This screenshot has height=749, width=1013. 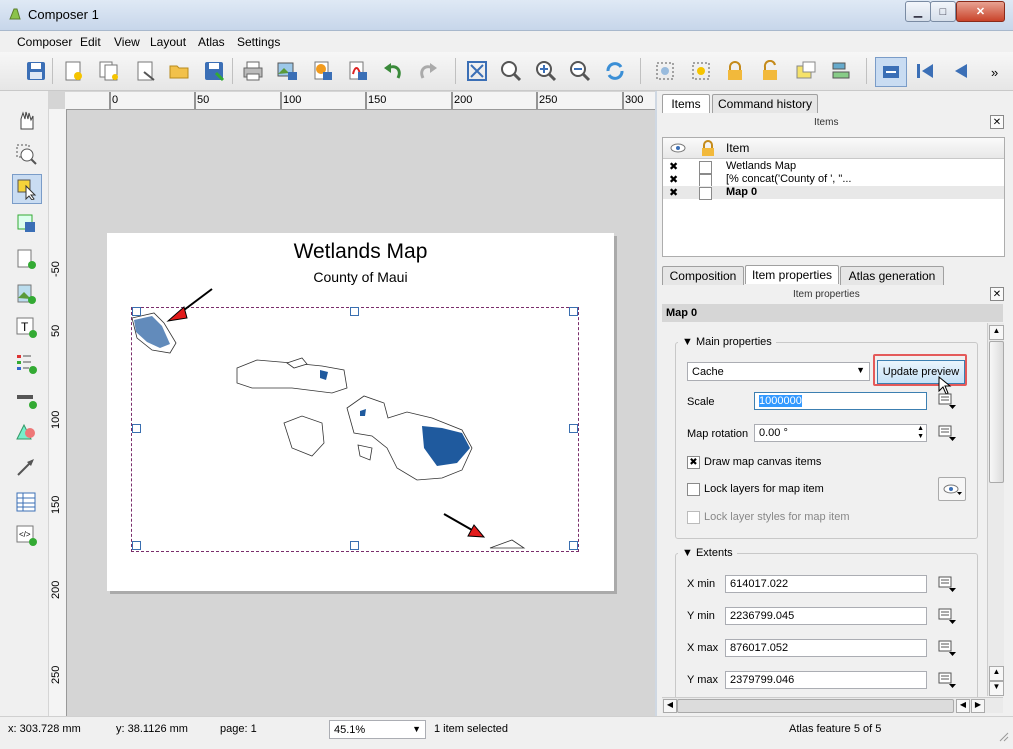 I want to click on scale-input: 1000000, so click(x=840, y=401).